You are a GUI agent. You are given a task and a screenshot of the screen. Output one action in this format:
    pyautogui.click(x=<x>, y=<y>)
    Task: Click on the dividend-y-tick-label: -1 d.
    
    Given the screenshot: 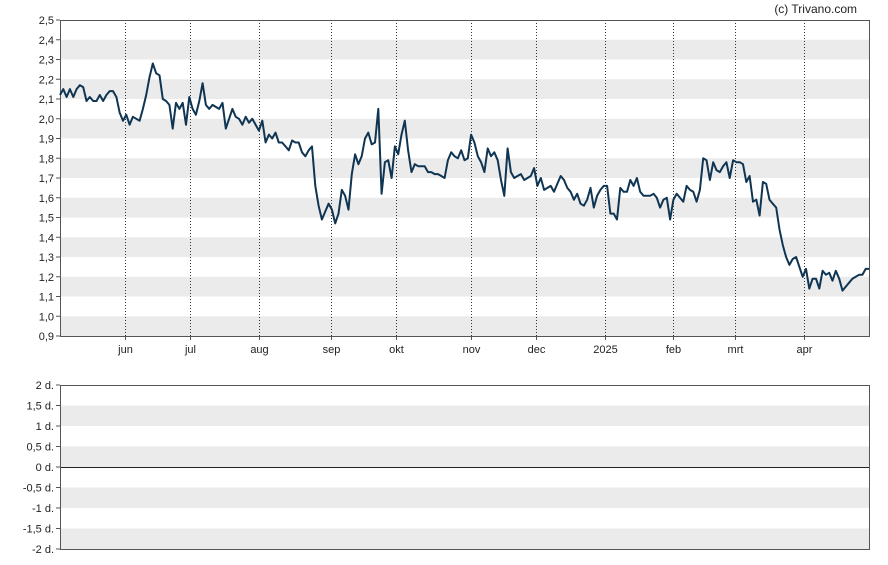 What is the action you would take?
    pyautogui.click(x=43, y=509)
    